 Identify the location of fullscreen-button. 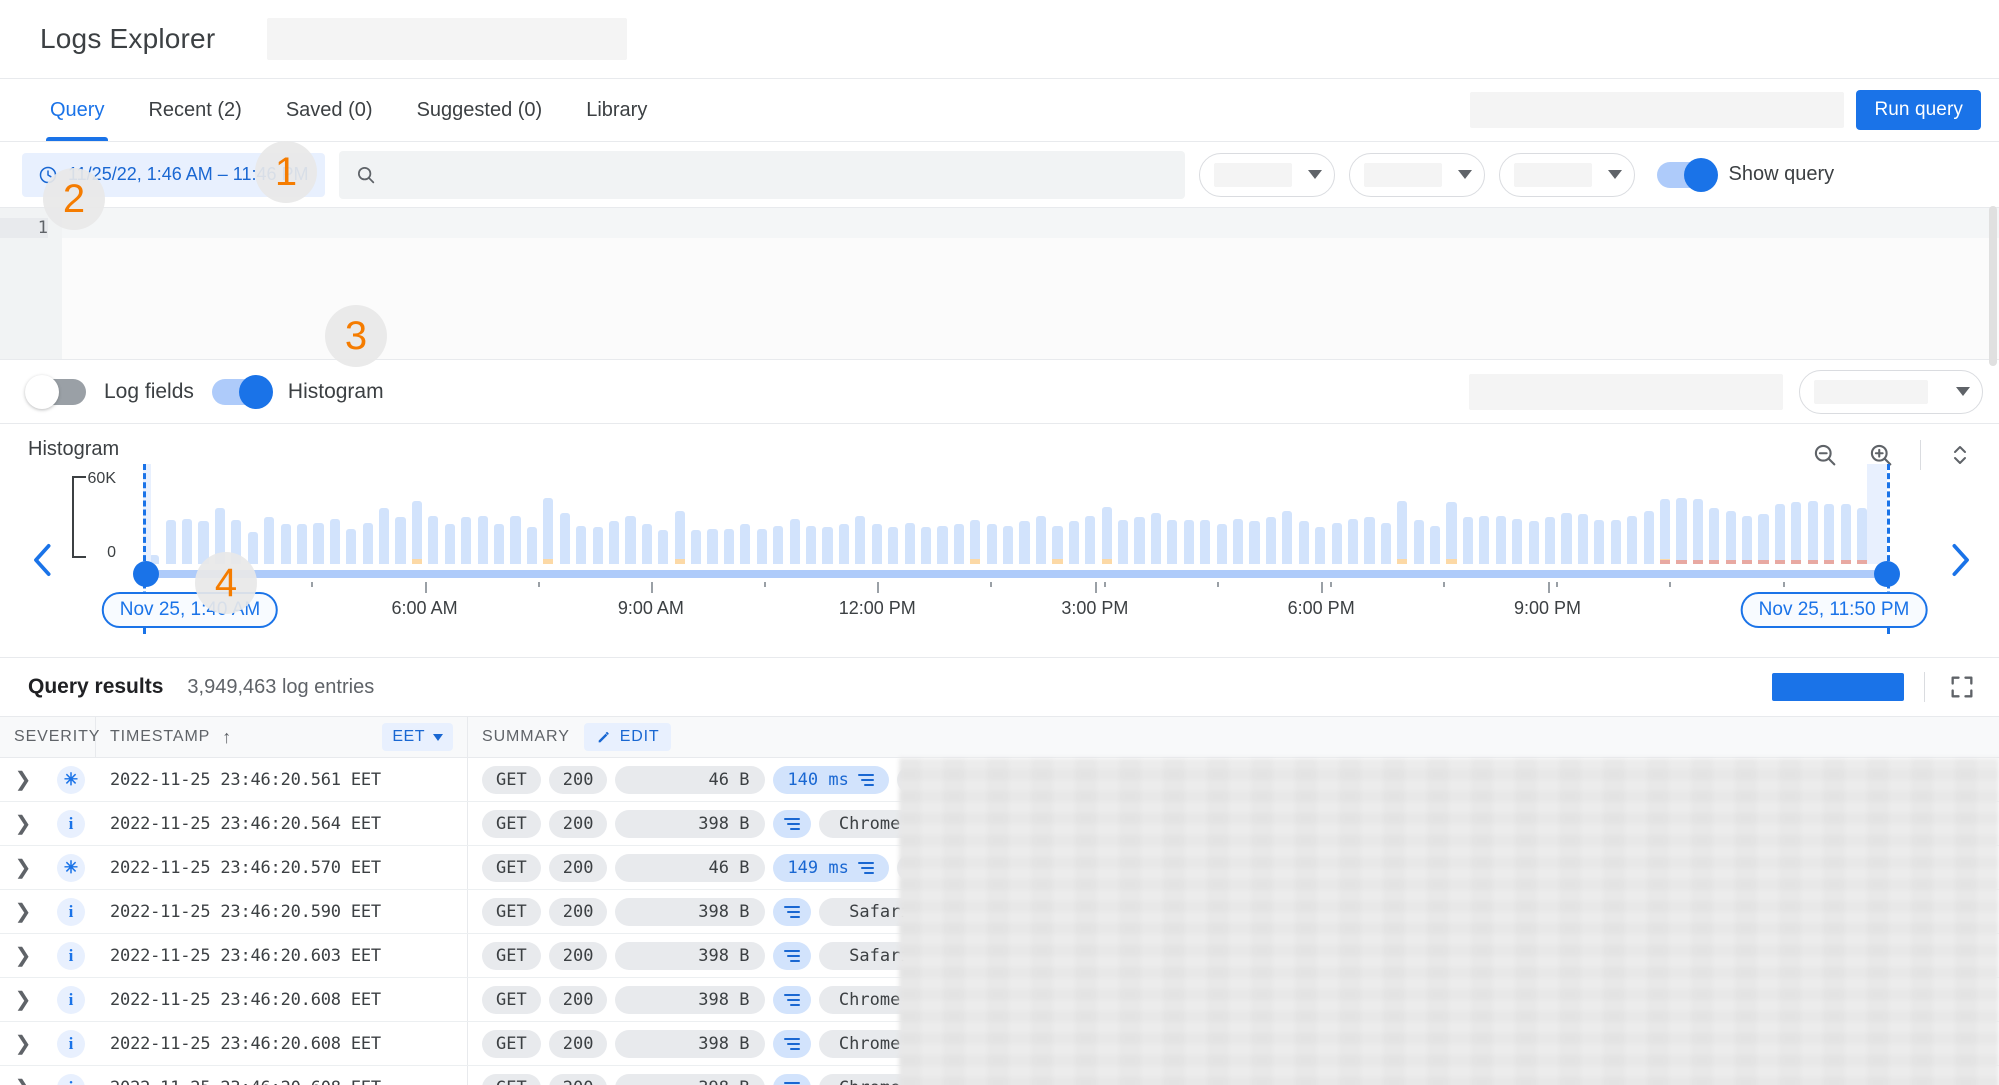
(1962, 687).